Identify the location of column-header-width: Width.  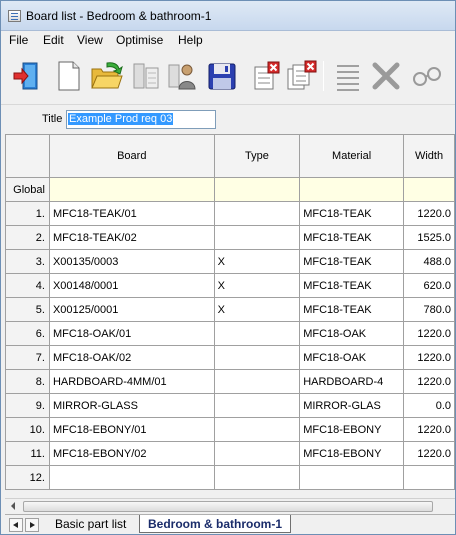
(429, 156).